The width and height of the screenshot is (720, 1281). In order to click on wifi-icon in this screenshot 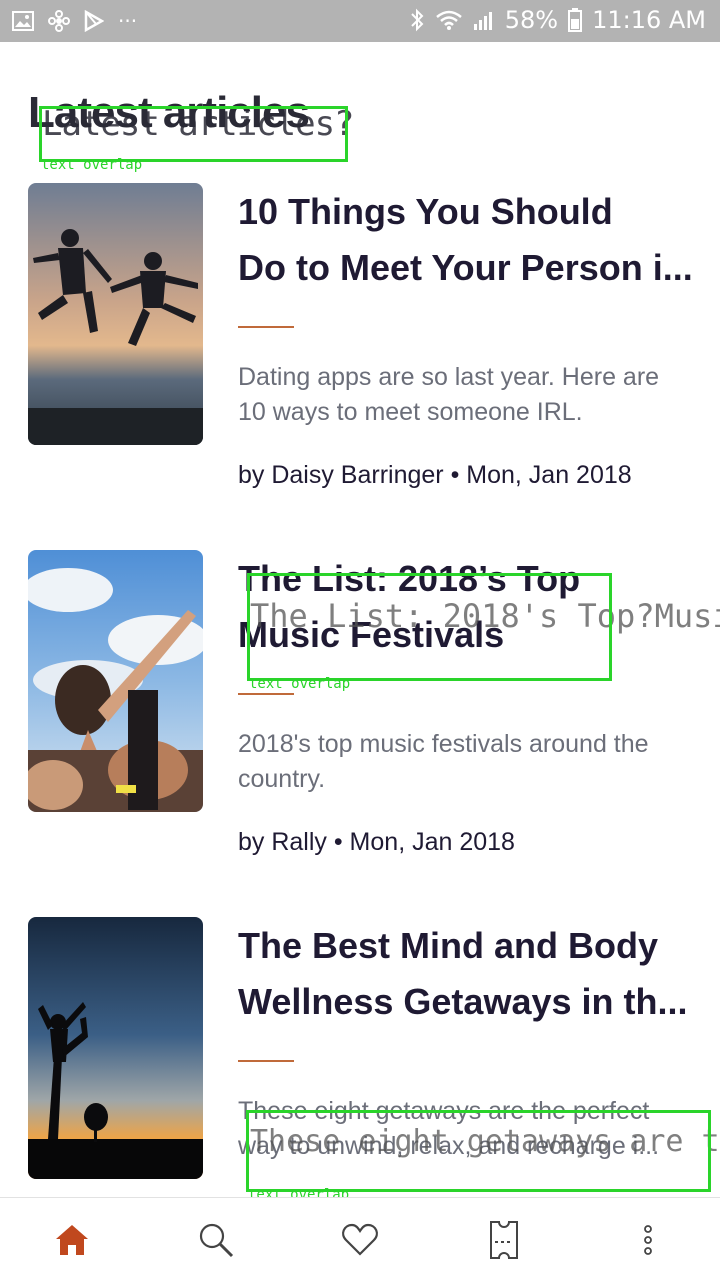, I will do `click(449, 20)`.